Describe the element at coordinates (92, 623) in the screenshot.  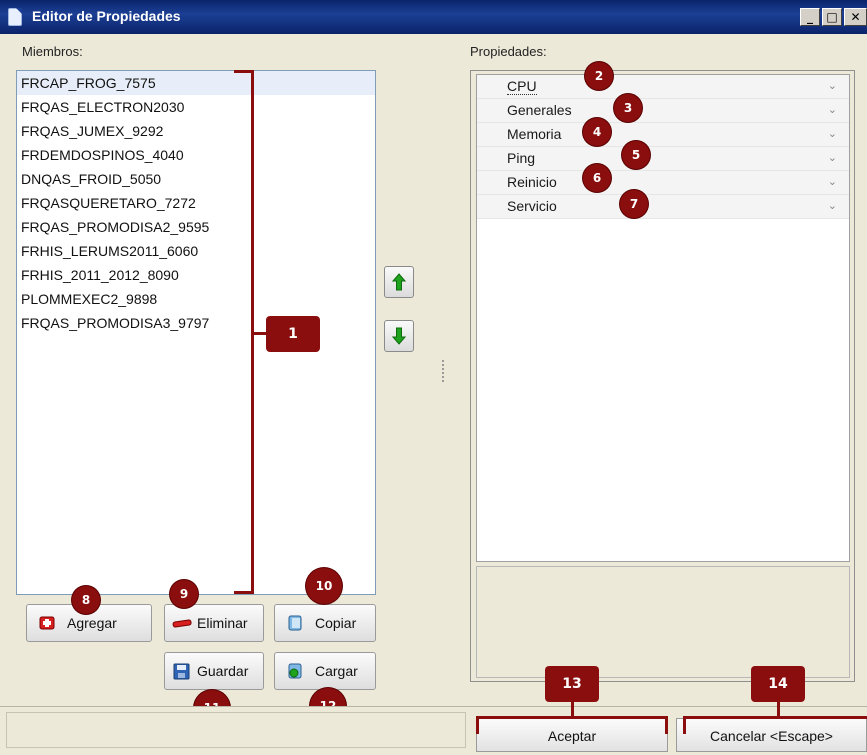
I see `agregar-label: Agregar` at that location.